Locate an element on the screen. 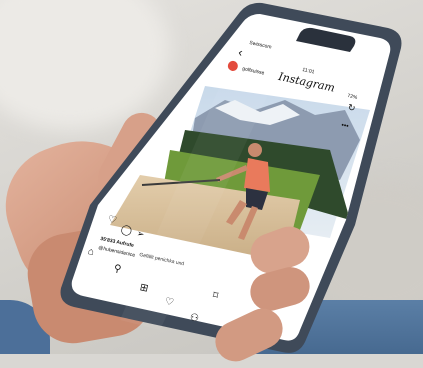 The width and height of the screenshot is (423, 368). send-icon: ➢ is located at coordinates (140, 234).